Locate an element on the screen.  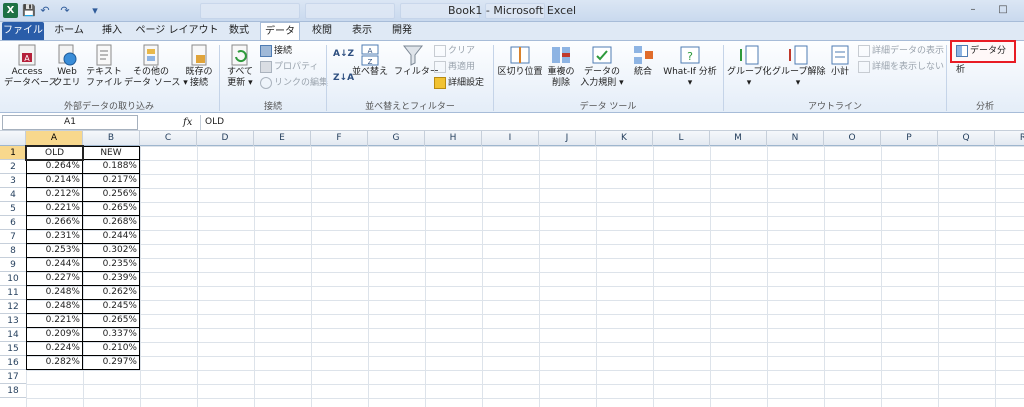
cell-old-value: 0.227% is located at coordinates (54, 279).